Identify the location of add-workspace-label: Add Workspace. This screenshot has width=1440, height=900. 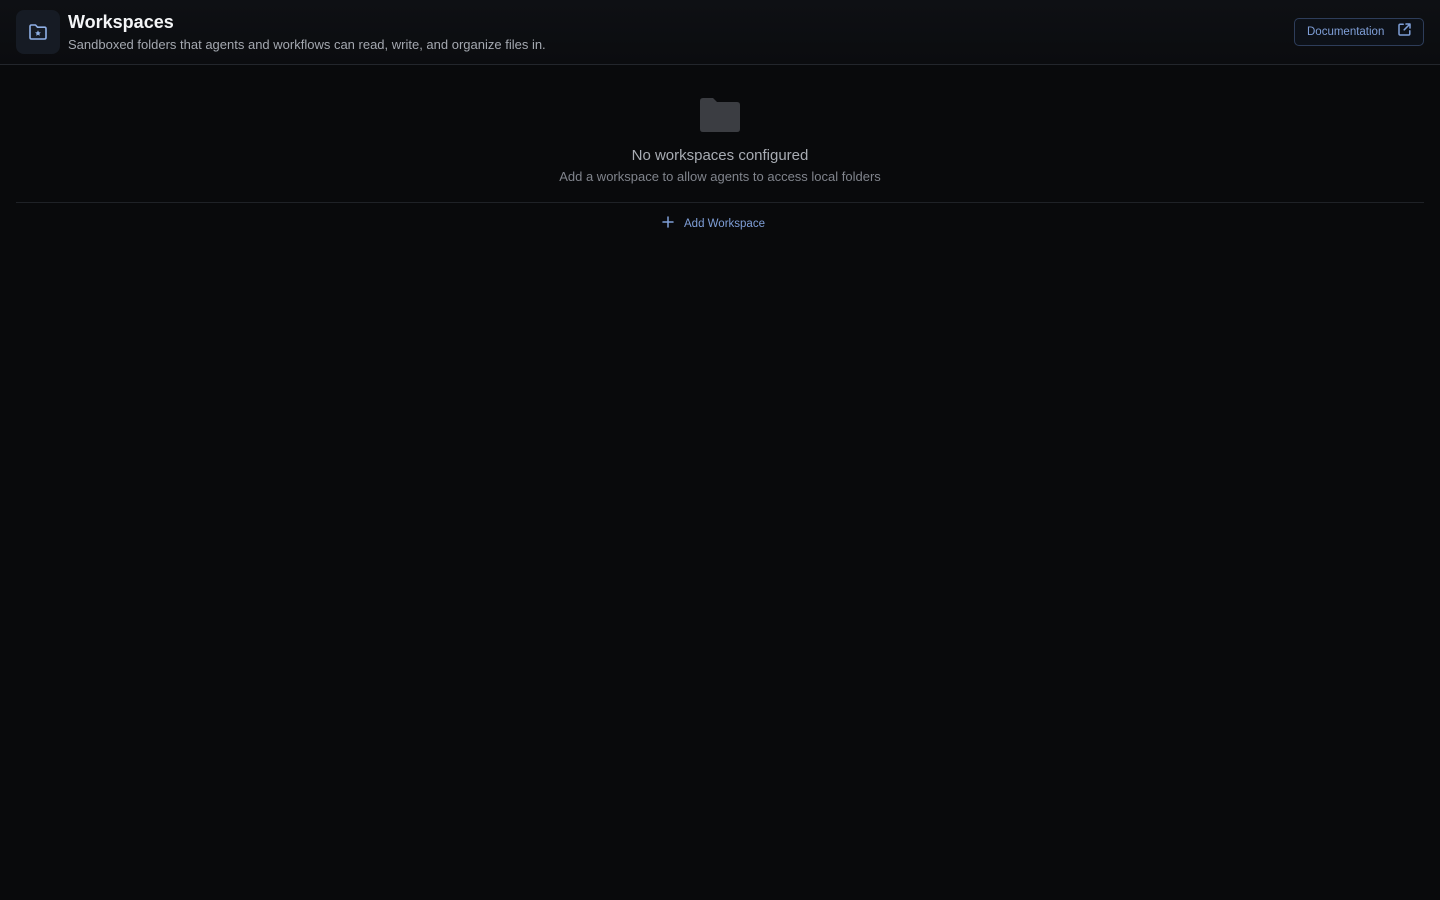
(724, 224).